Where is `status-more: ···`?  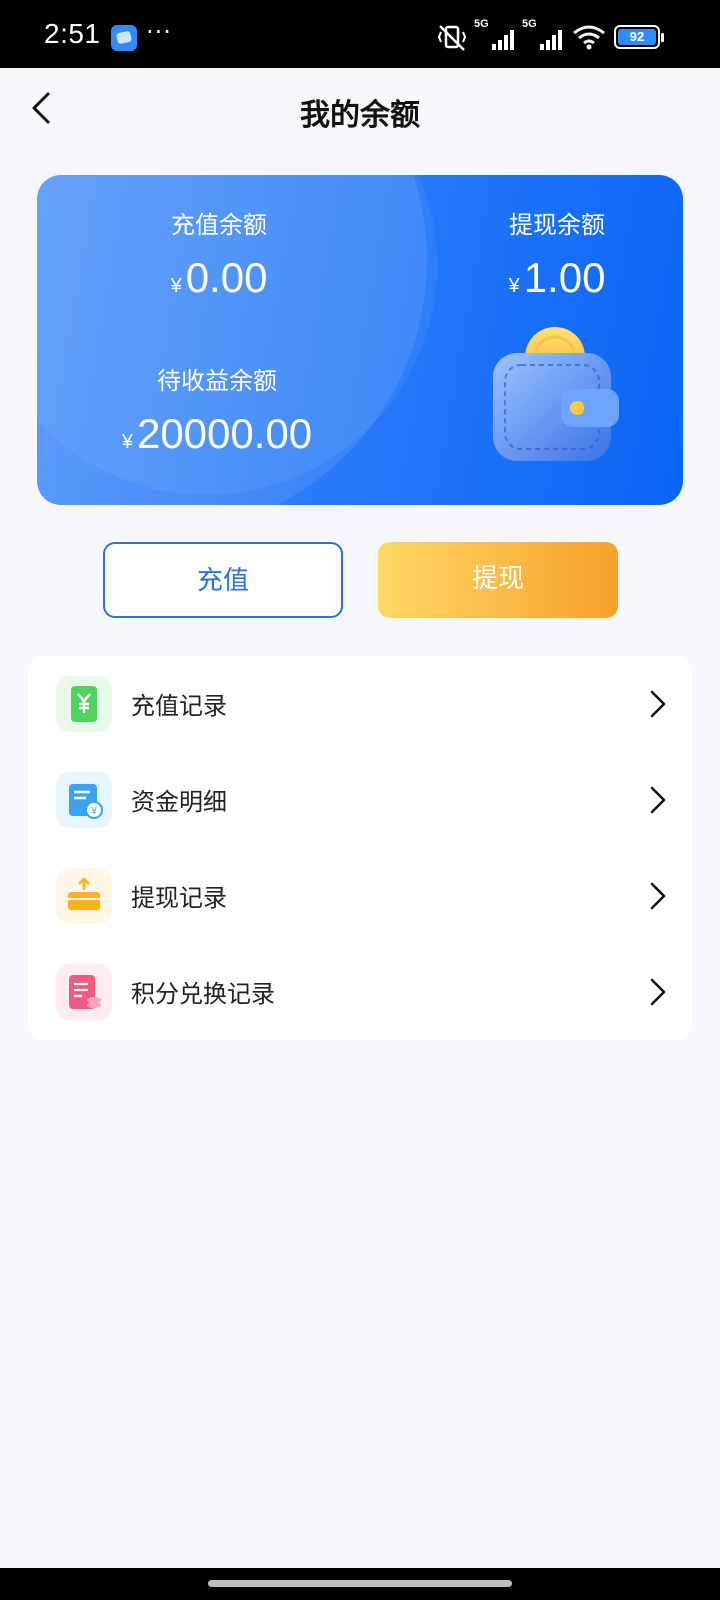 status-more: ··· is located at coordinates (159, 32).